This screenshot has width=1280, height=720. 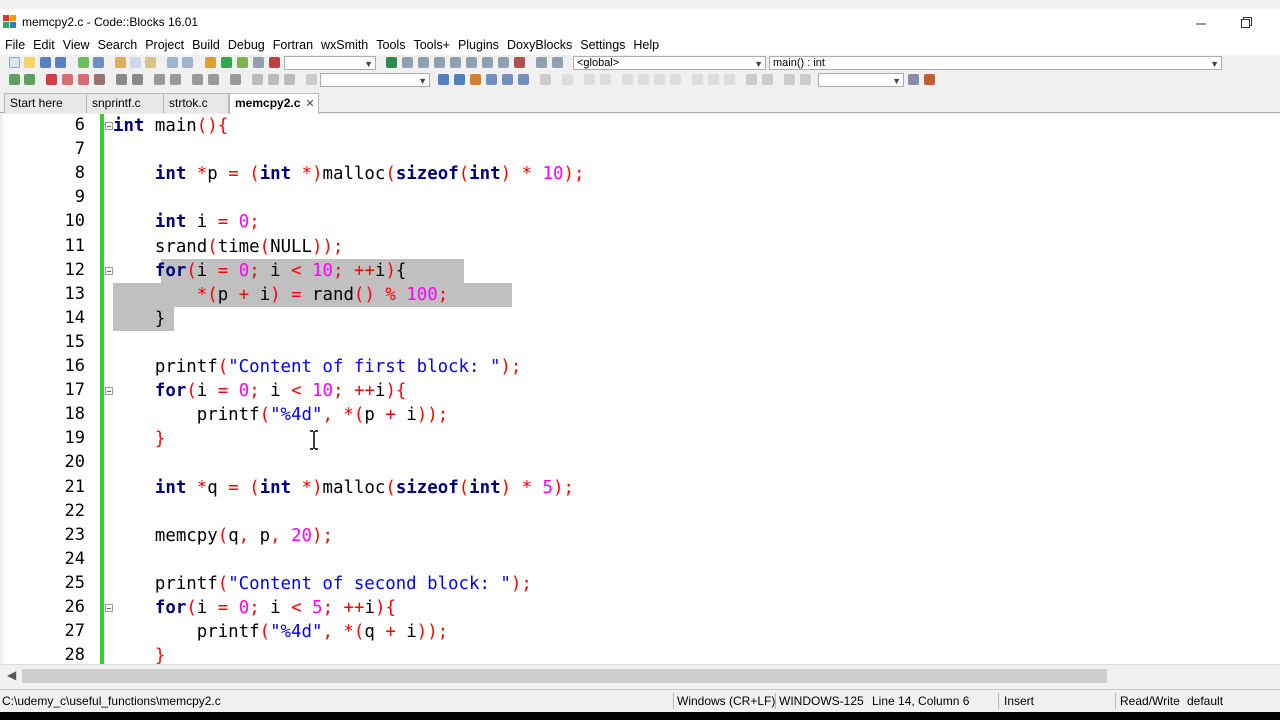 What do you see at coordinates (280, 415) in the screenshot?
I see `code-line: printf("%4d", *(p + i));` at bounding box center [280, 415].